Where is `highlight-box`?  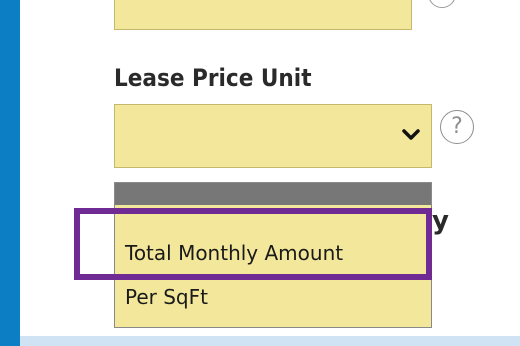
highlight-box is located at coordinates (253, 244).